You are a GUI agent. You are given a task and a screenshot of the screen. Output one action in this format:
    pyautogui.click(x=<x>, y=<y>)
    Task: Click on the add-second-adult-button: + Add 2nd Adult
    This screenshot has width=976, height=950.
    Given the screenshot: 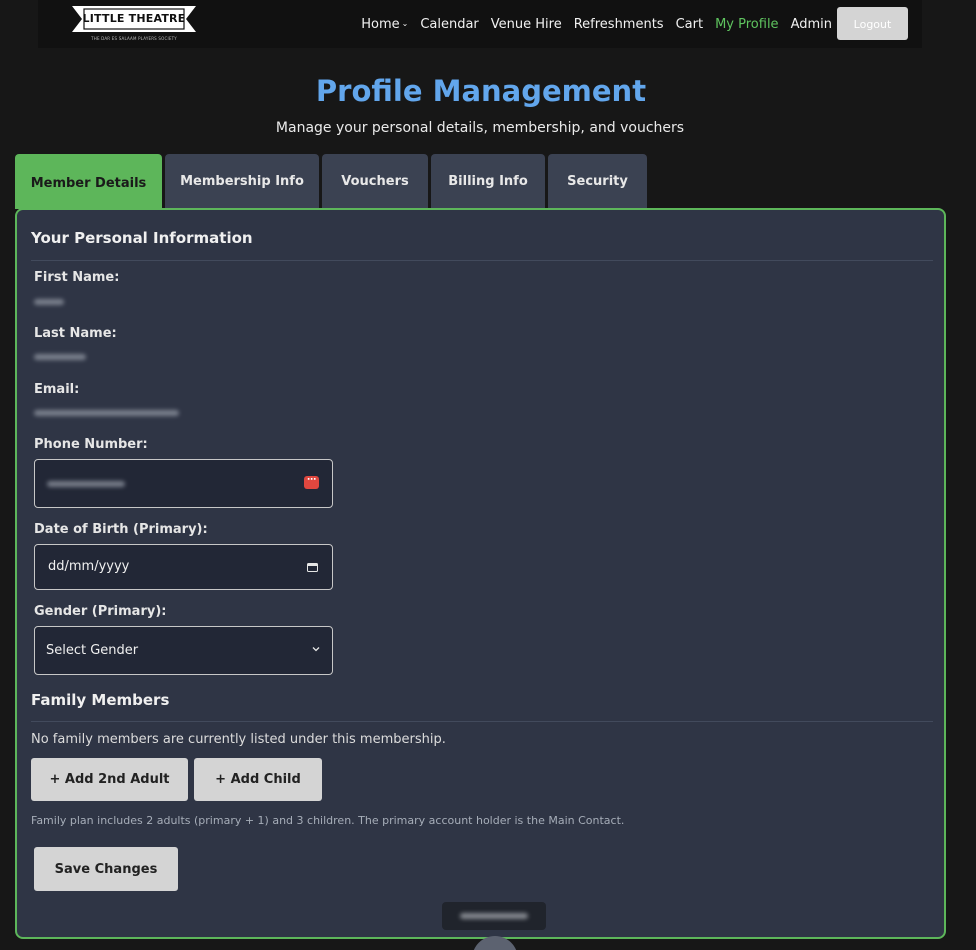 What is the action you would take?
    pyautogui.click(x=109, y=779)
    